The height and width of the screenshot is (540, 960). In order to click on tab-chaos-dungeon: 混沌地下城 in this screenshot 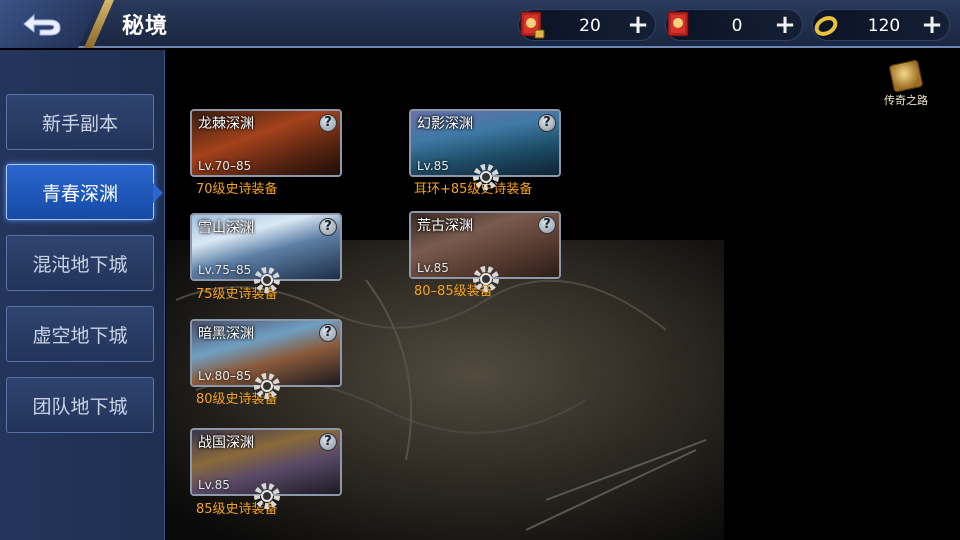, I will do `click(80, 263)`.